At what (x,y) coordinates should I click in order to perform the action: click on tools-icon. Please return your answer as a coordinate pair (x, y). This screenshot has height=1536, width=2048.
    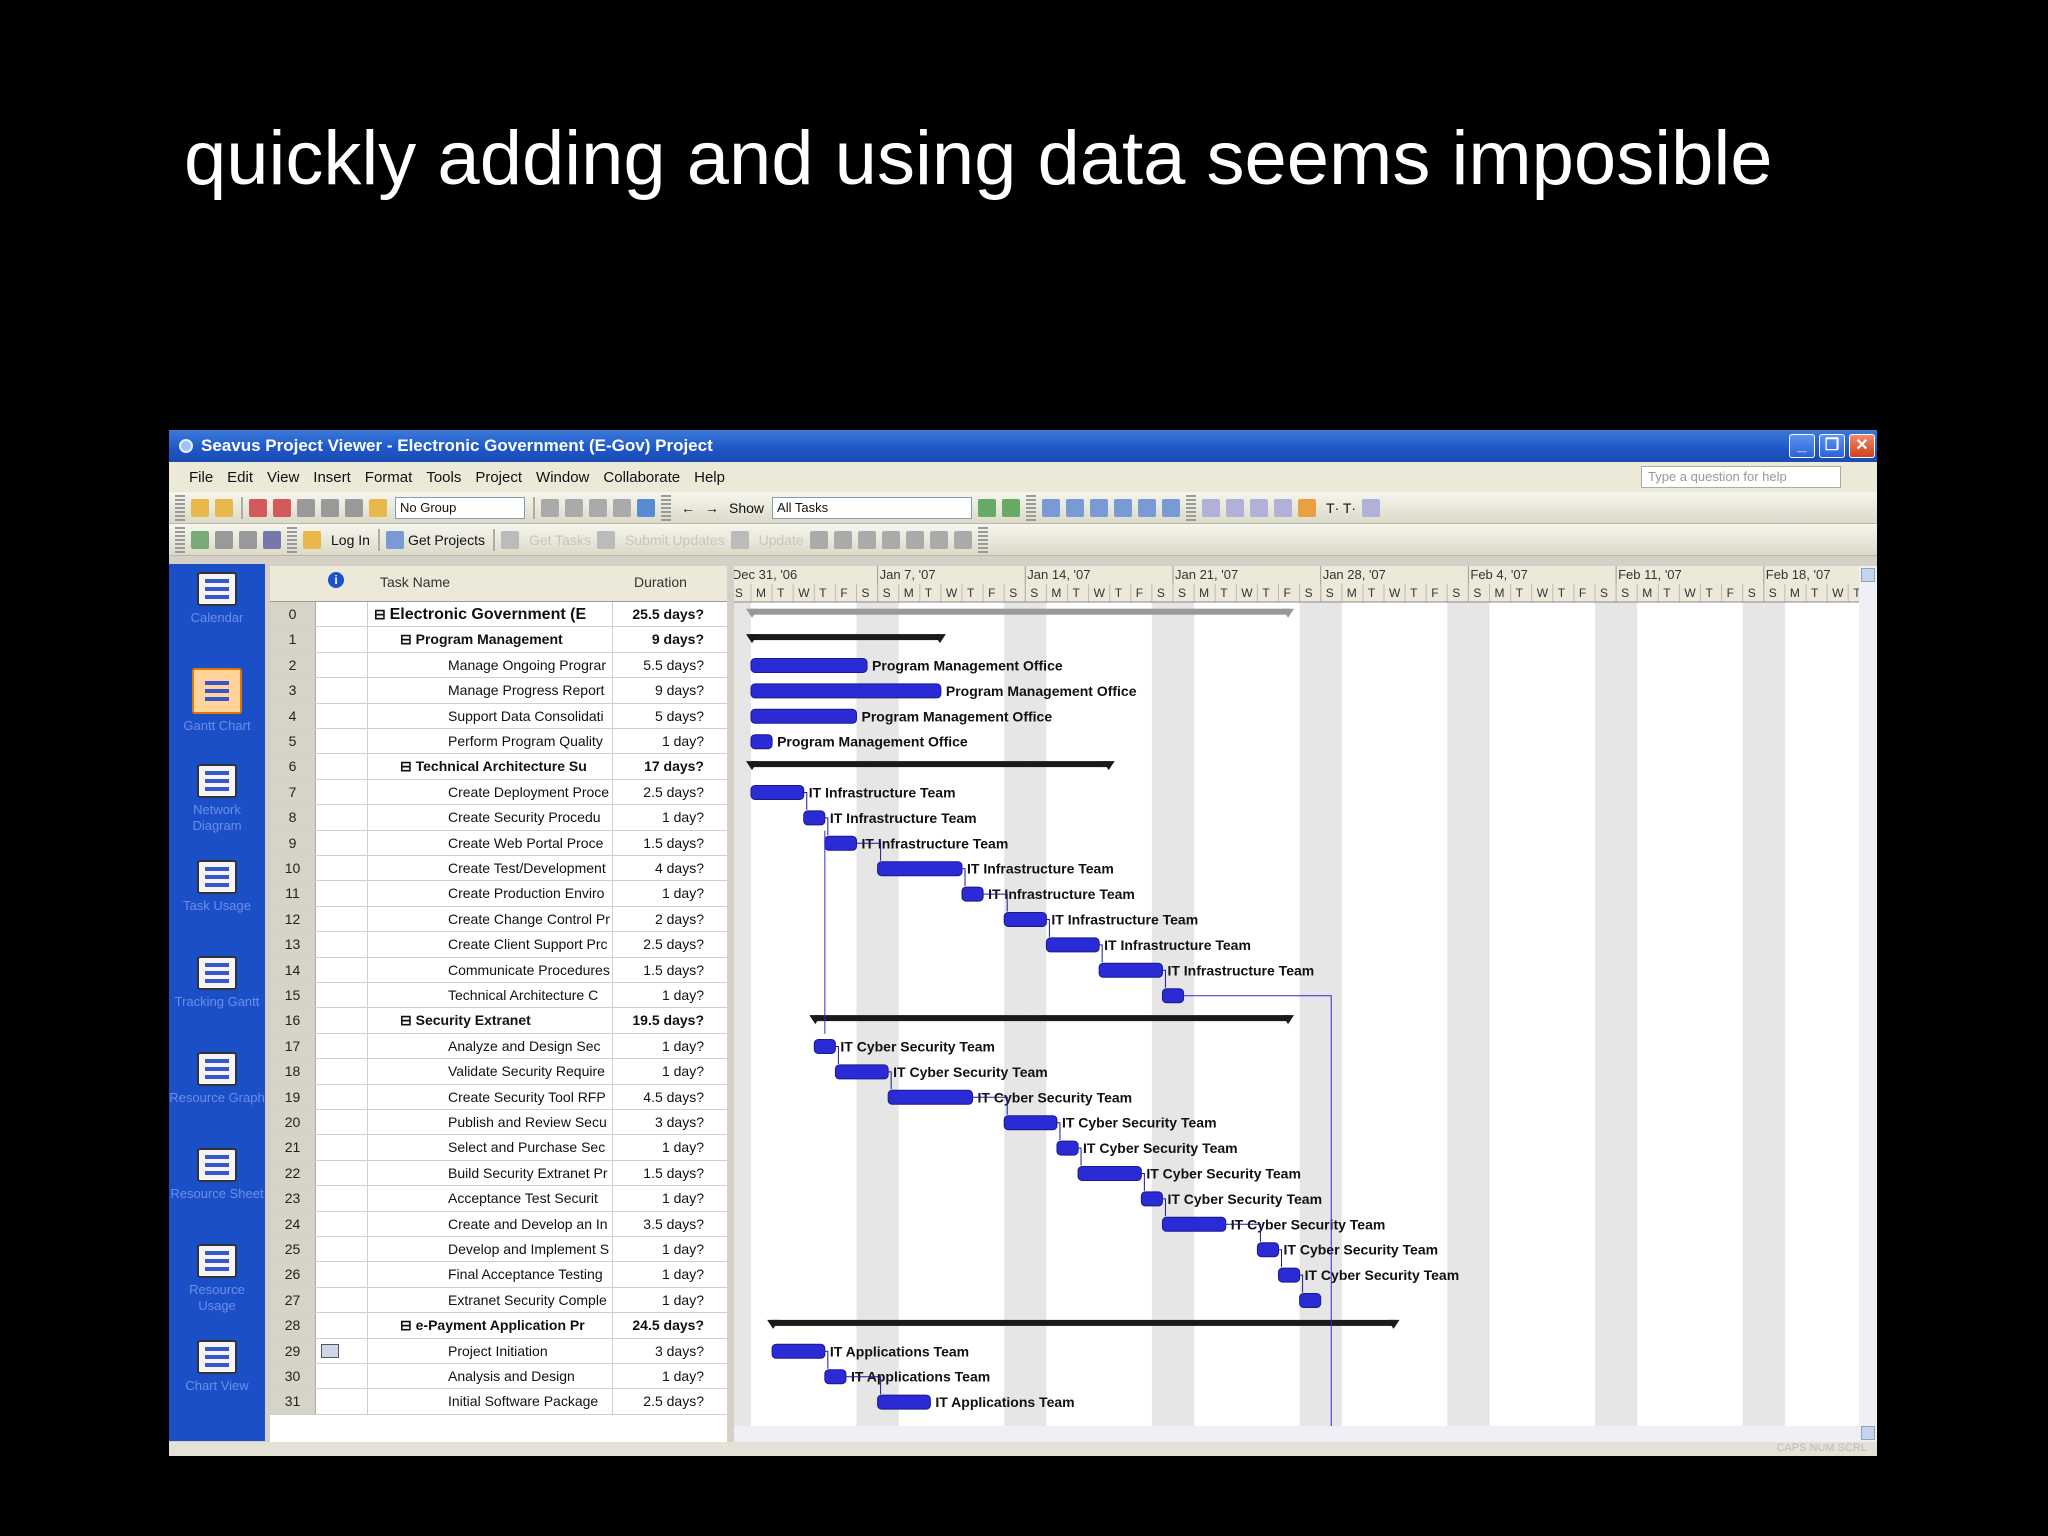
    Looking at the image, I should click on (224, 539).